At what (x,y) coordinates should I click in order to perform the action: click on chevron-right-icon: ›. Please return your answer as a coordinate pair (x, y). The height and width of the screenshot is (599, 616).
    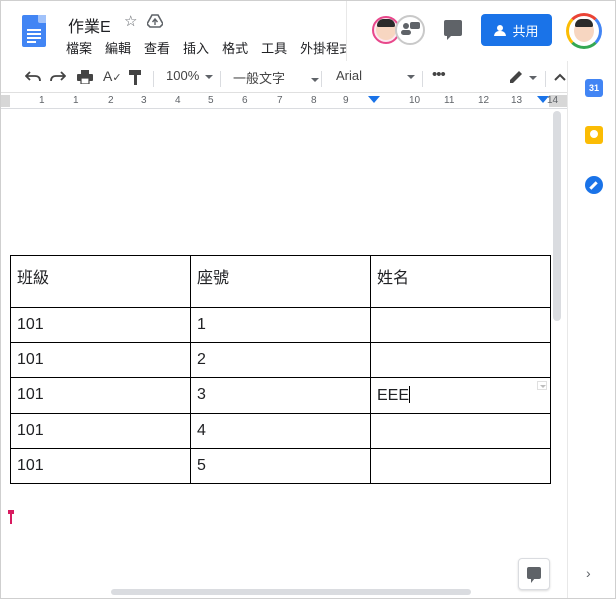
    Looking at the image, I should click on (588, 573).